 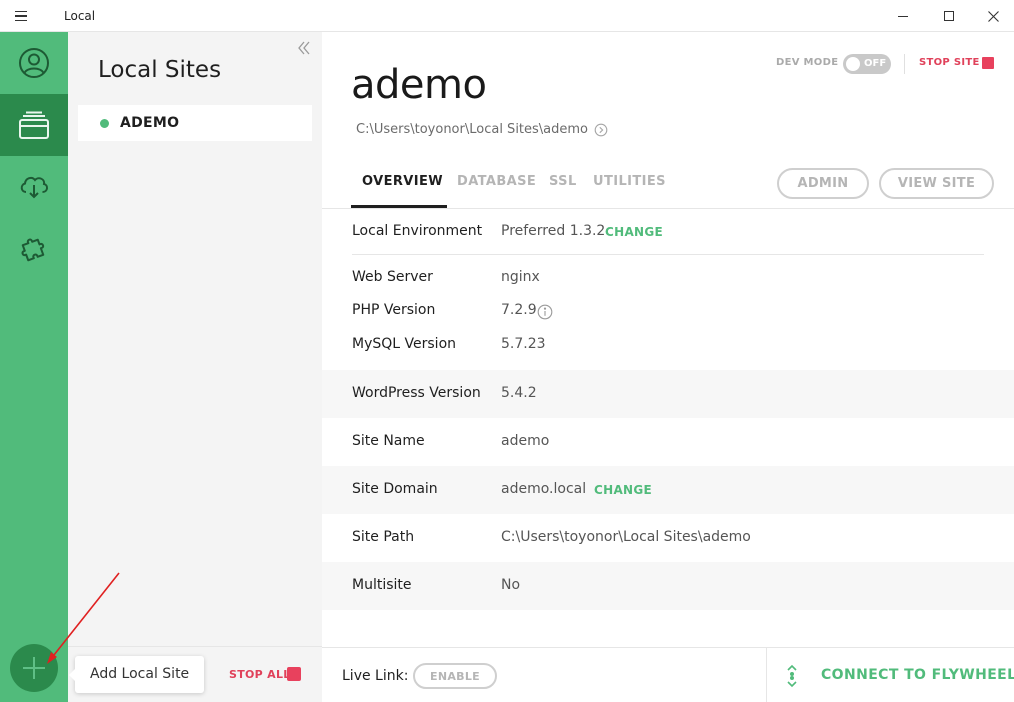 I want to click on puzzle-icon, so click(x=33, y=250).